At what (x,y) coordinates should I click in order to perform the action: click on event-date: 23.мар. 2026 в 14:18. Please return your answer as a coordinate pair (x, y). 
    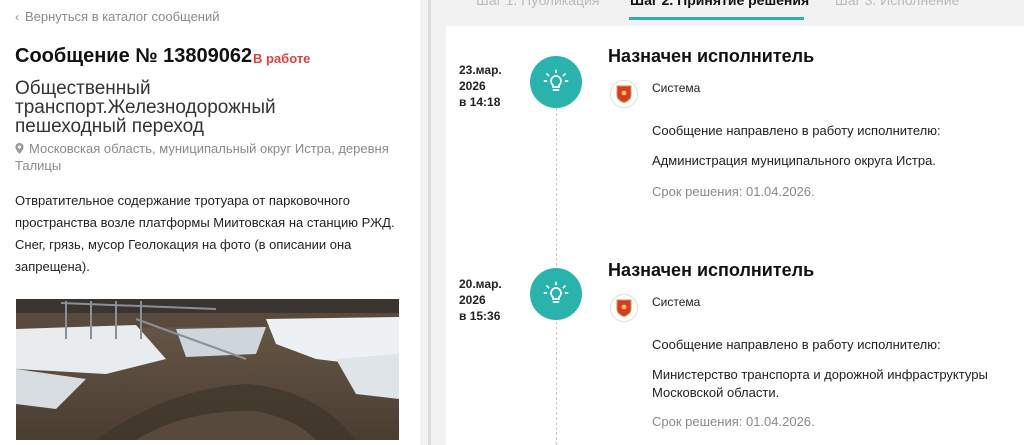
    Looking at the image, I should click on (494, 86).